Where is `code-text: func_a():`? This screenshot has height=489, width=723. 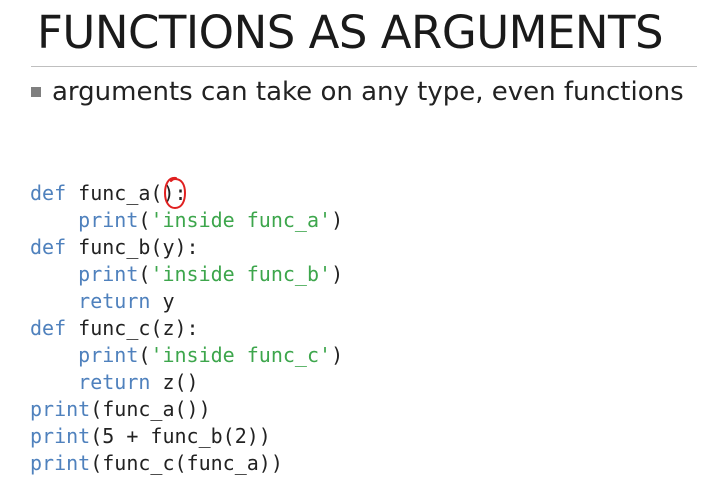 code-text: func_a(): is located at coordinates (126, 193).